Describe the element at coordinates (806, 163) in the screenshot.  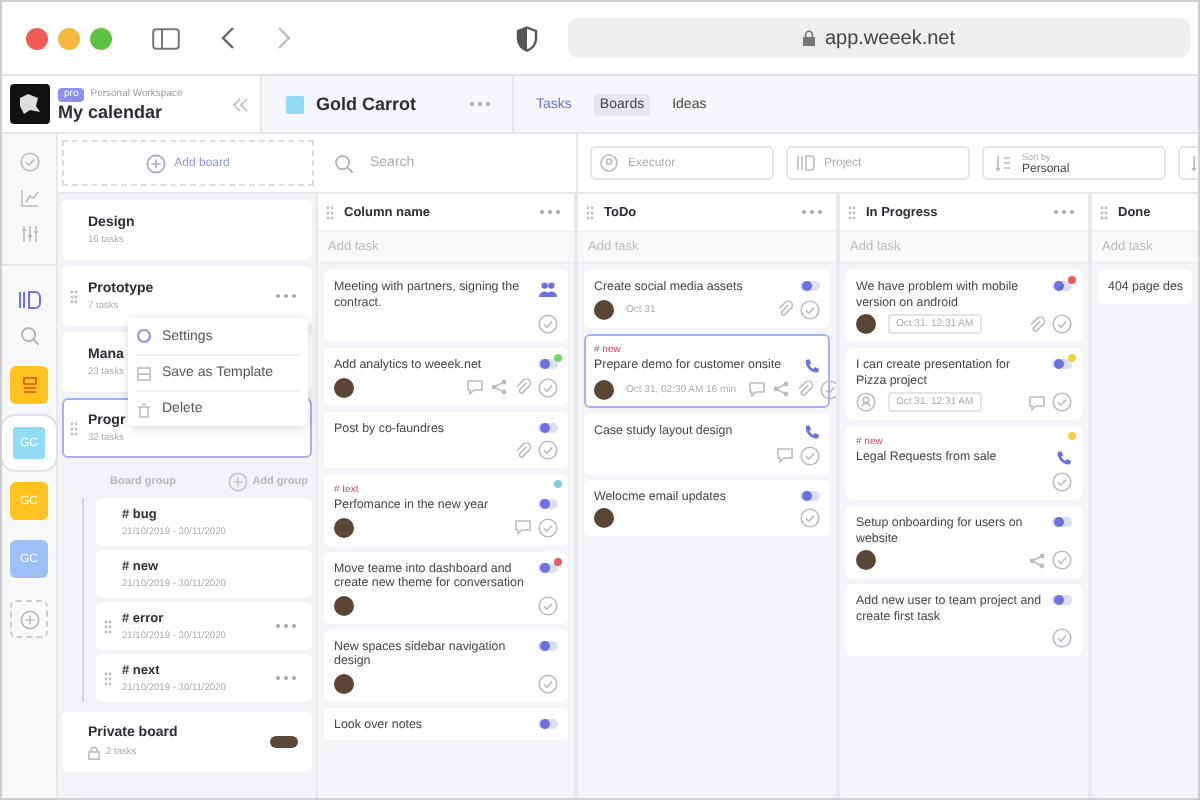
I see `columns-icon` at that location.